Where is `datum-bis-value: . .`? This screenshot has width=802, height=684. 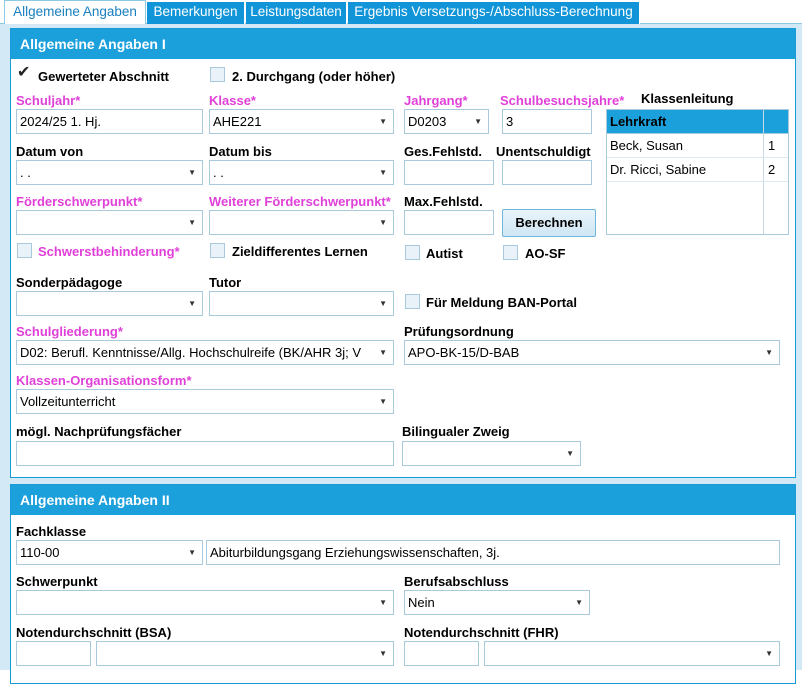 datum-bis-value: . . is located at coordinates (218, 172).